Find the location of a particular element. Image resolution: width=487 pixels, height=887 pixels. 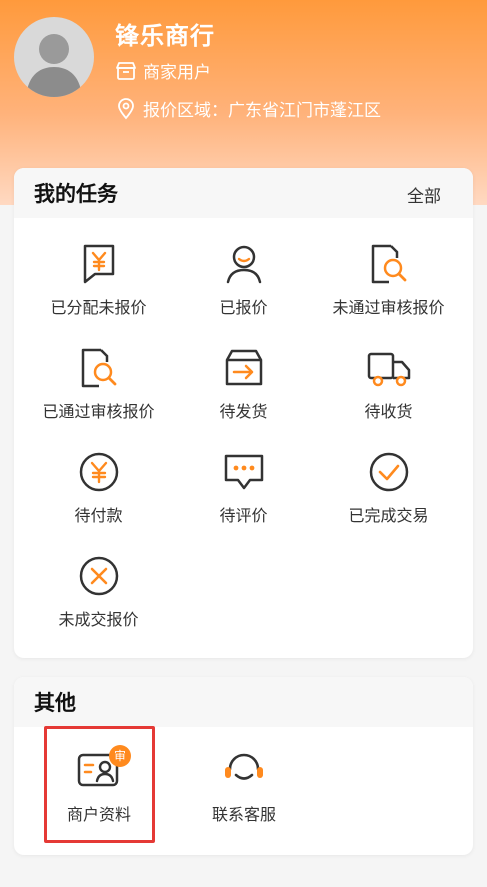

task-unquoted: 已分配未报价 is located at coordinates (98, 294).